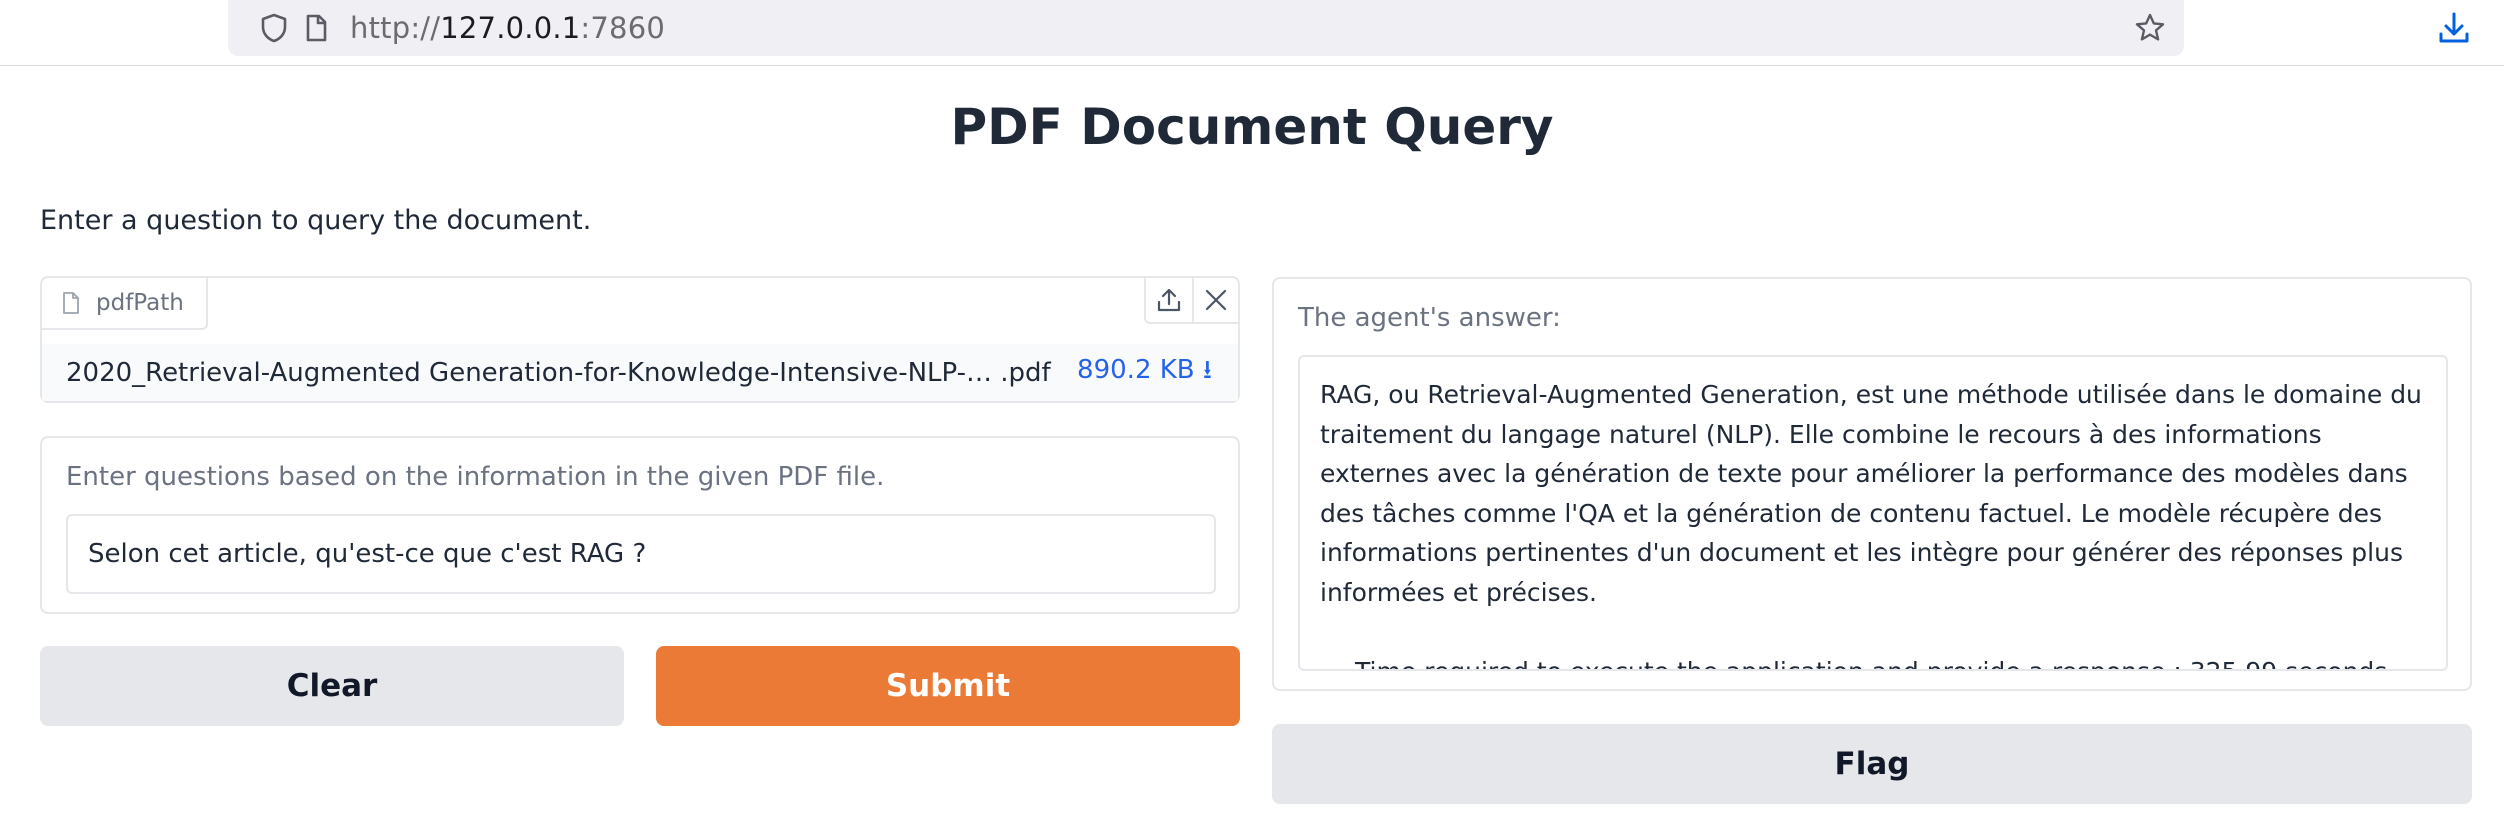  I want to click on remove-file-button, so click(1215, 300).